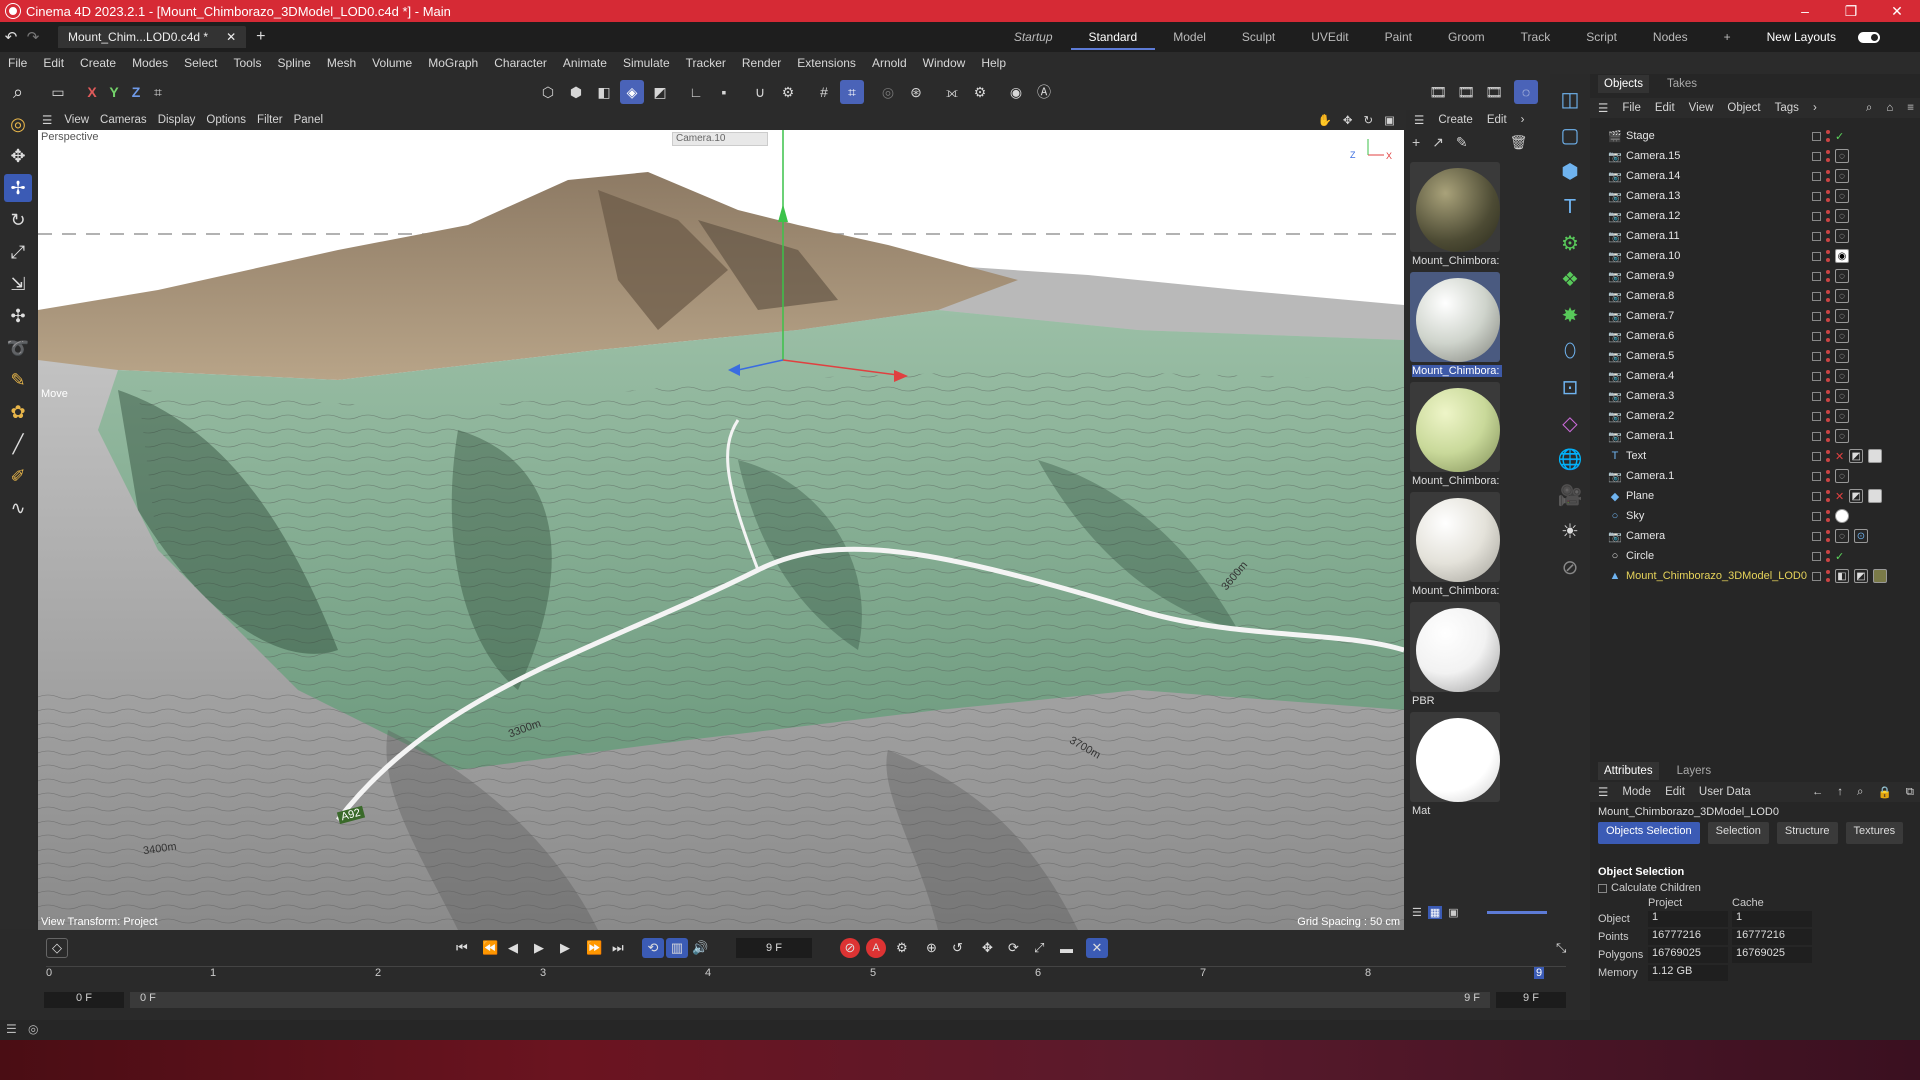 This screenshot has width=1920, height=1080. What do you see at coordinates (1755, 196) in the screenshot?
I see `list-item: 📷 Camera.13 ◌` at bounding box center [1755, 196].